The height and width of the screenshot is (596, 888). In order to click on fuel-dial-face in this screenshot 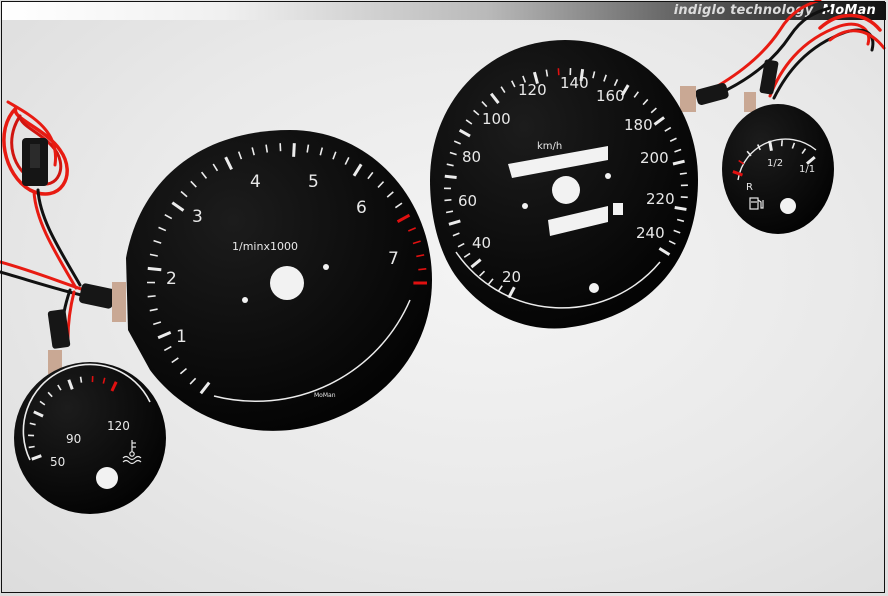, I will do `click(778, 169)`.